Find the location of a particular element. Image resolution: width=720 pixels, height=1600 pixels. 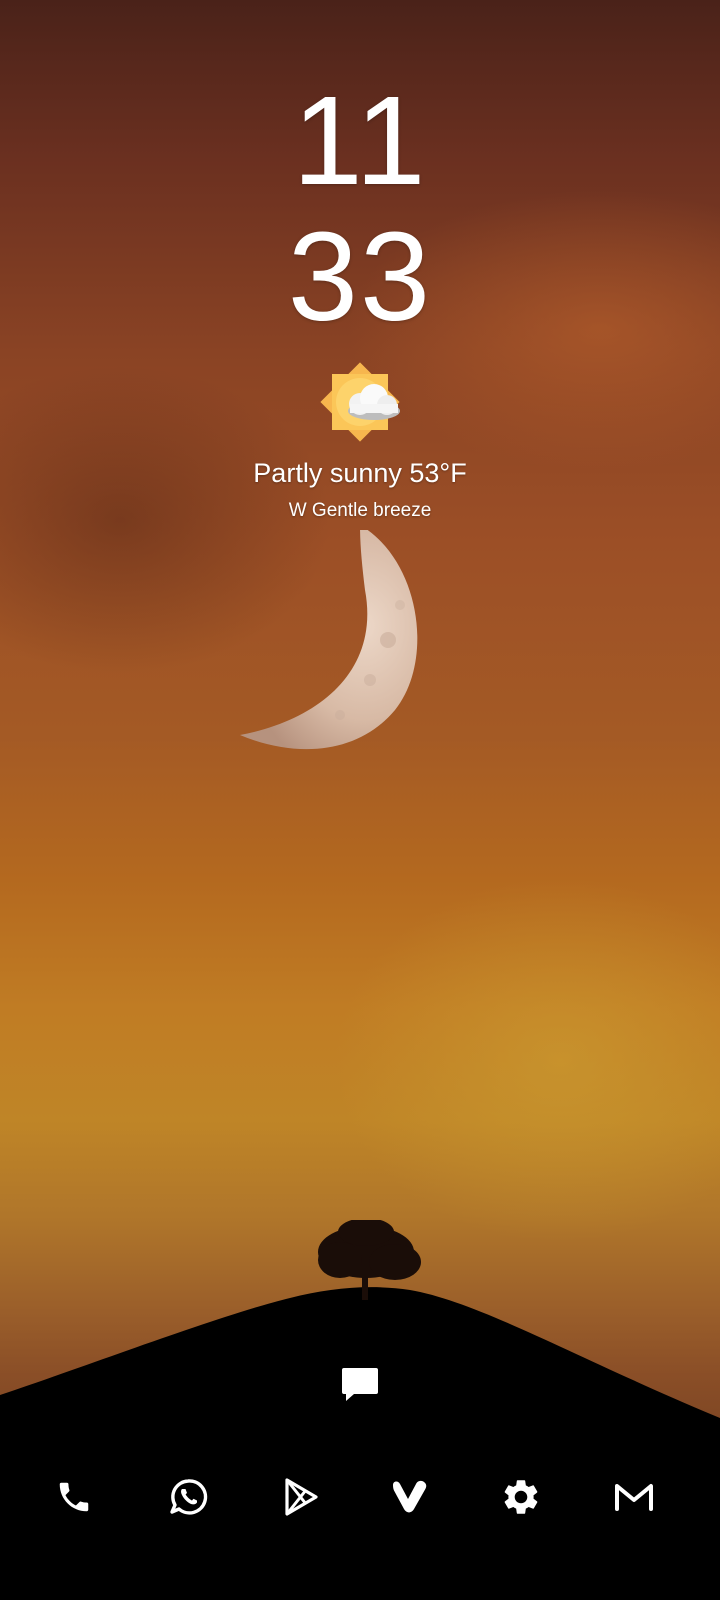

clock-hours: 11 is located at coordinates (360, 141).